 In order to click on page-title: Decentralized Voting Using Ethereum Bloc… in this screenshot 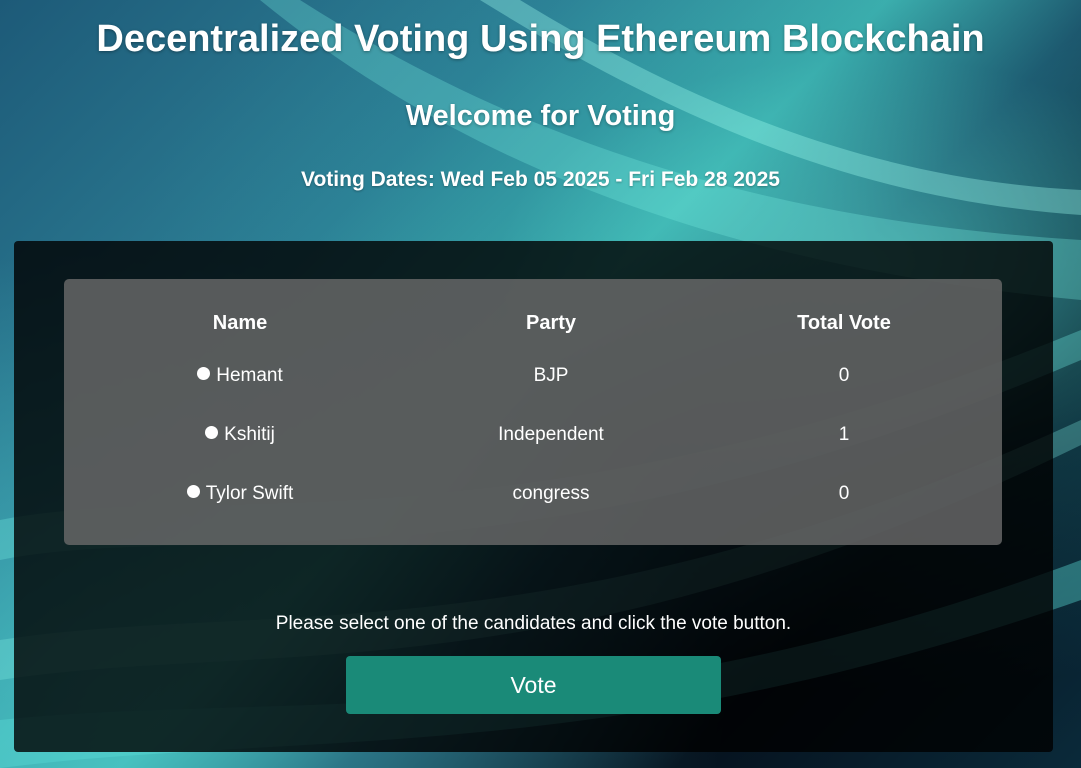, I will do `click(540, 39)`.